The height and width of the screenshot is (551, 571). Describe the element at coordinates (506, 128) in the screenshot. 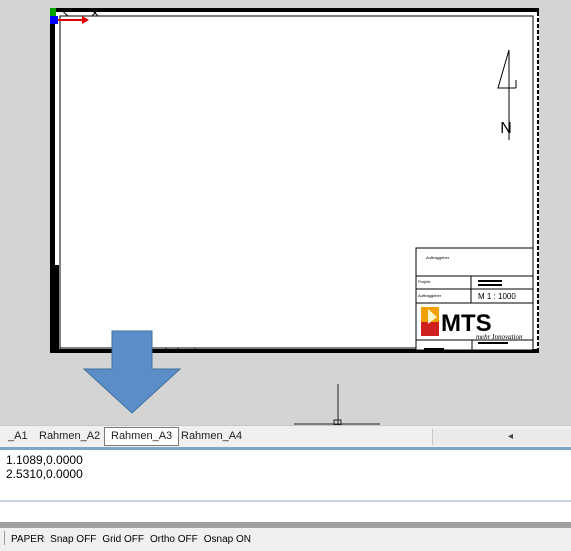

I see `north-label: N` at that location.